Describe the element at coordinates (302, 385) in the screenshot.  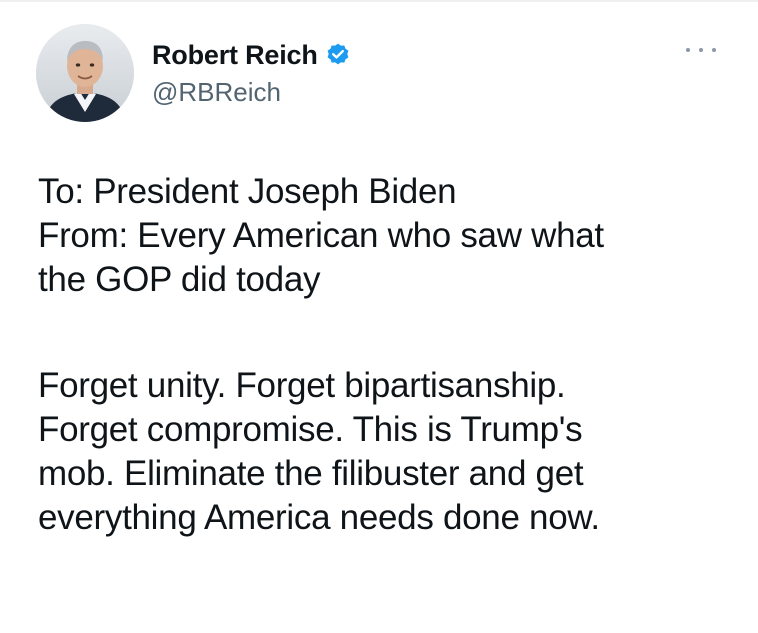
I see `tweet-text-line: Forget unity. Forget bipartisanship.` at that location.